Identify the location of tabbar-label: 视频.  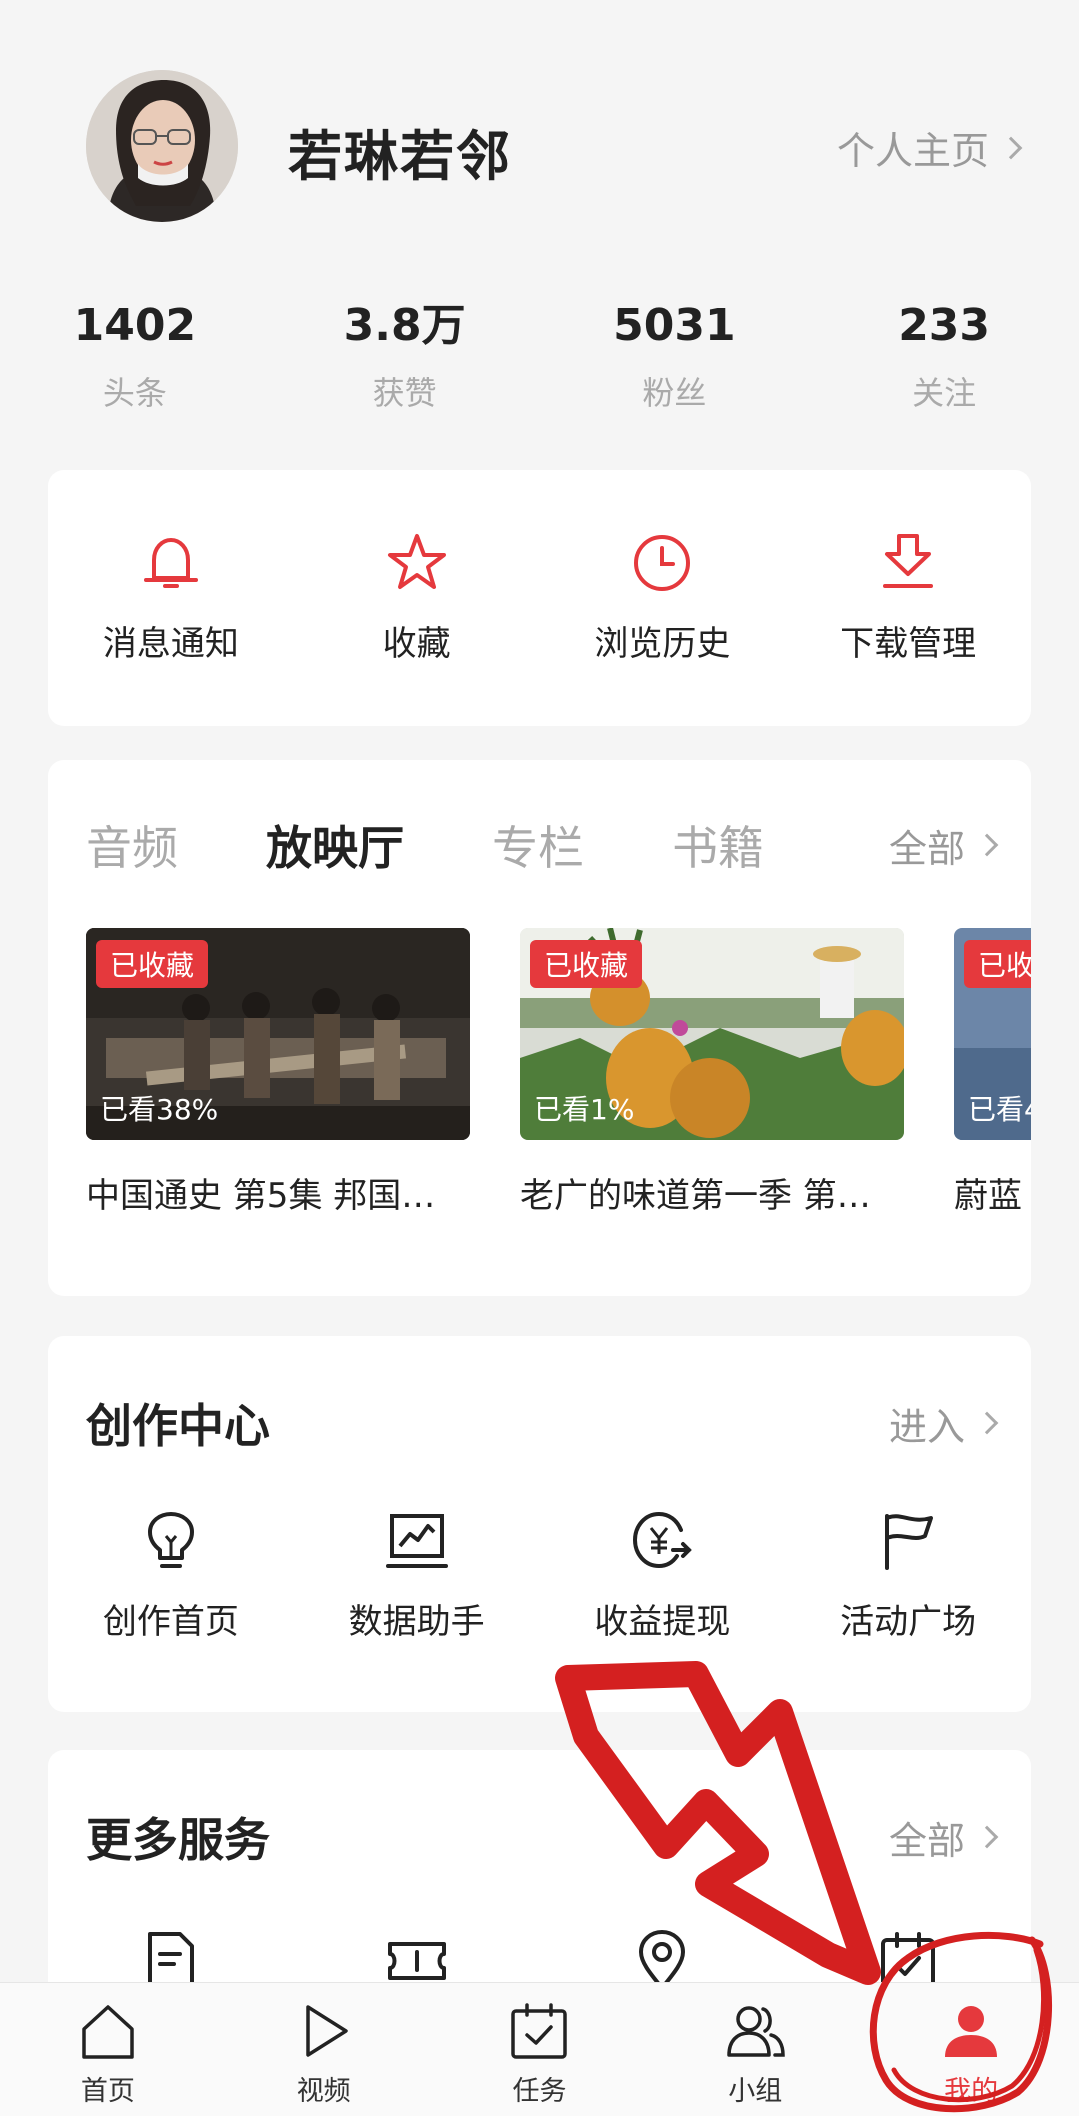
(323, 2091).